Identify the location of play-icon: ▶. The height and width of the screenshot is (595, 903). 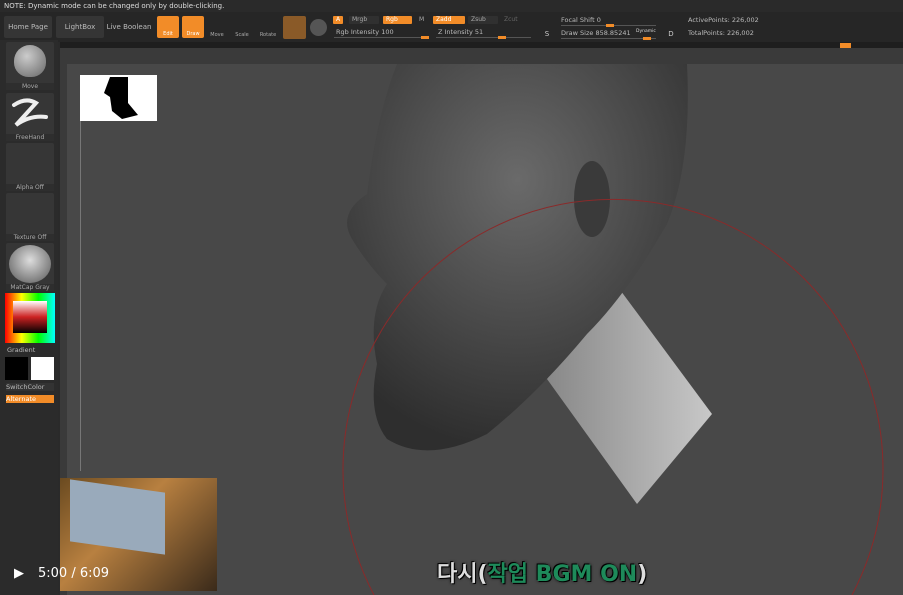
(19, 573).